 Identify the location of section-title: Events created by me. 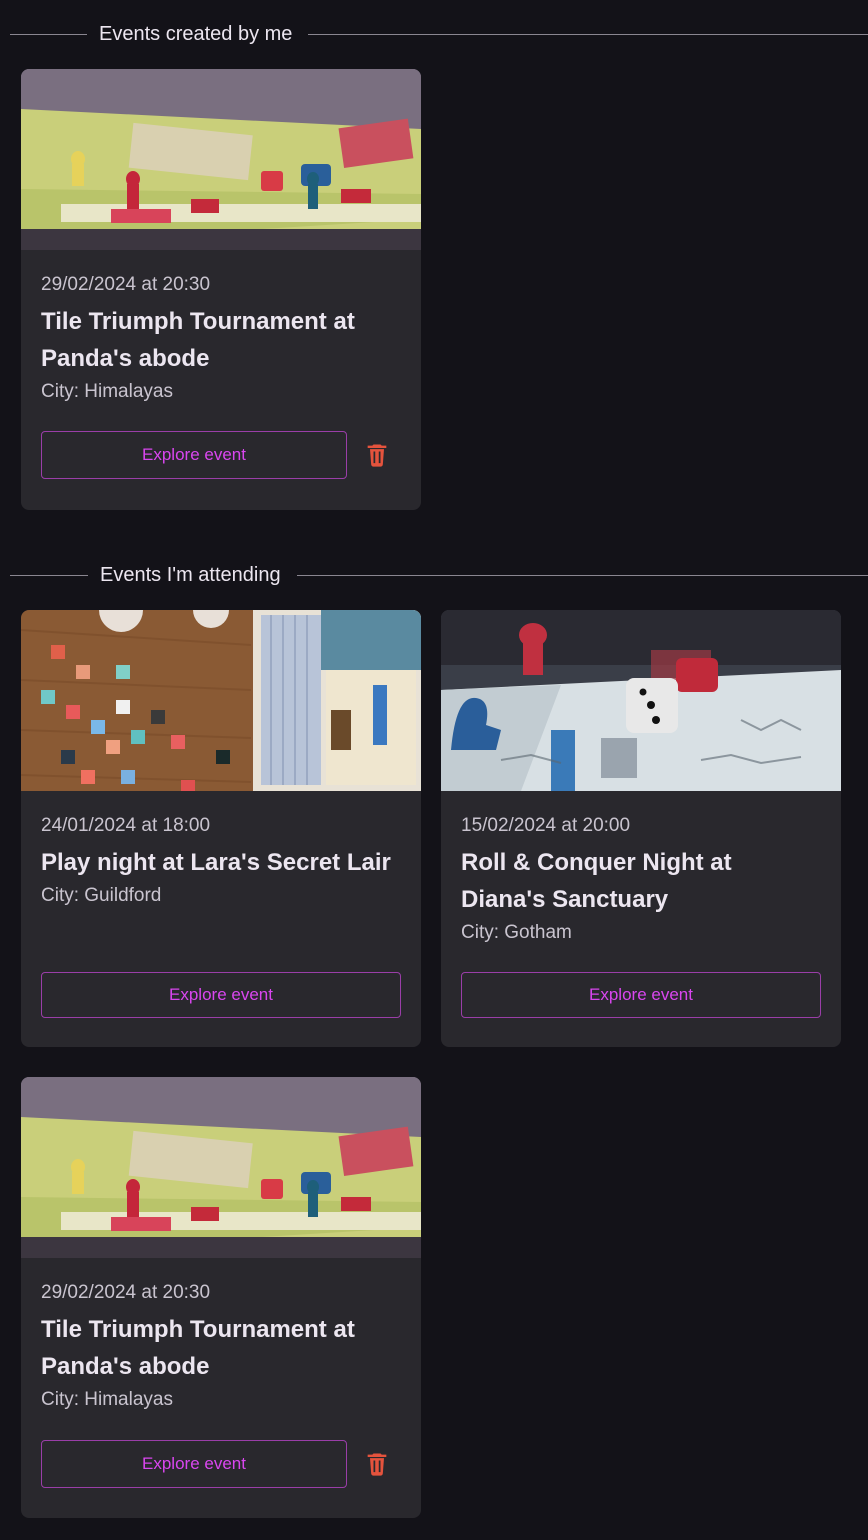
(196, 34).